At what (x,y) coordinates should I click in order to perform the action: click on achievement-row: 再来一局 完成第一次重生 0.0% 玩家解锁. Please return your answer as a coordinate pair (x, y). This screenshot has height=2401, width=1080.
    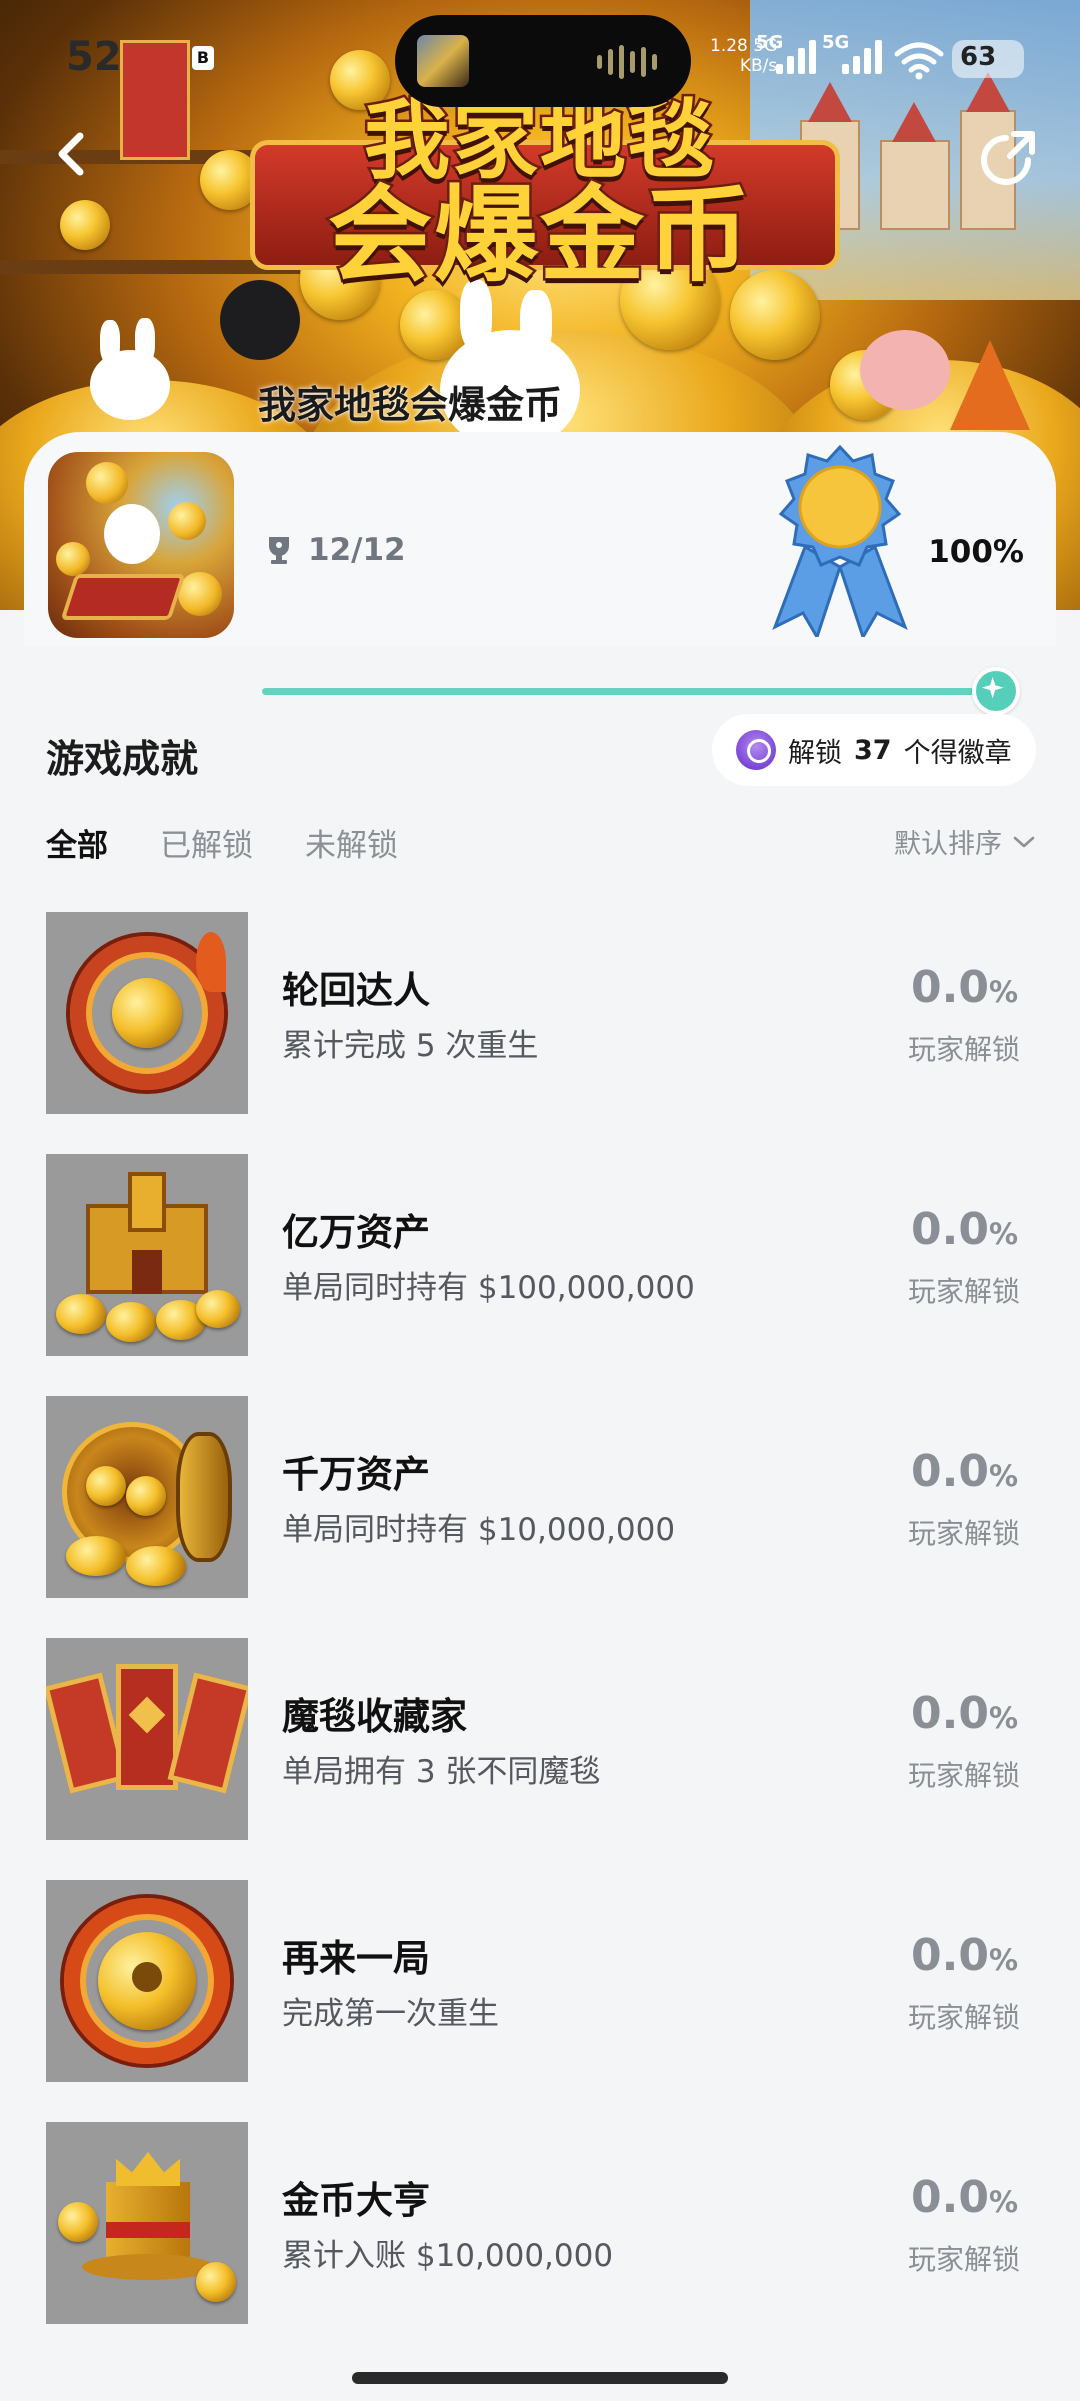
    Looking at the image, I should click on (540, 1980).